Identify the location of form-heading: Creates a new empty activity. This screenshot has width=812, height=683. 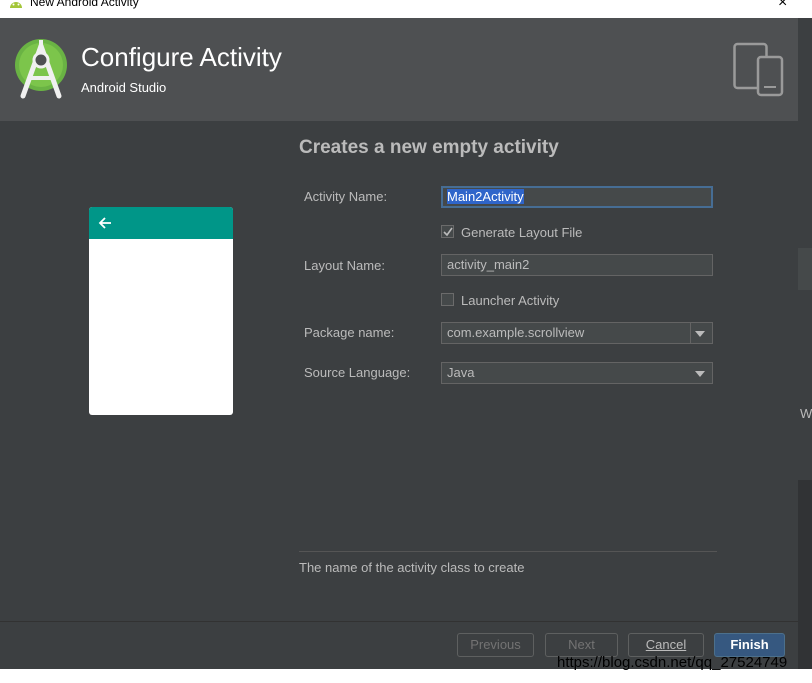
(429, 147).